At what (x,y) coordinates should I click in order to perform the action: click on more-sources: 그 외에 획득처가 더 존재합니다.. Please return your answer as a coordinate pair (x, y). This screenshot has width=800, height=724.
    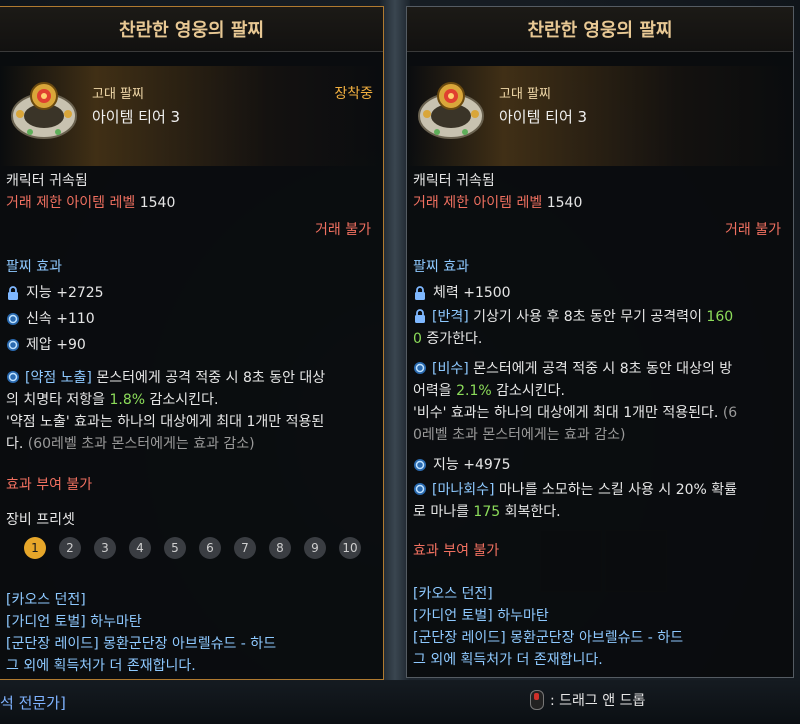
    Looking at the image, I should click on (101, 666).